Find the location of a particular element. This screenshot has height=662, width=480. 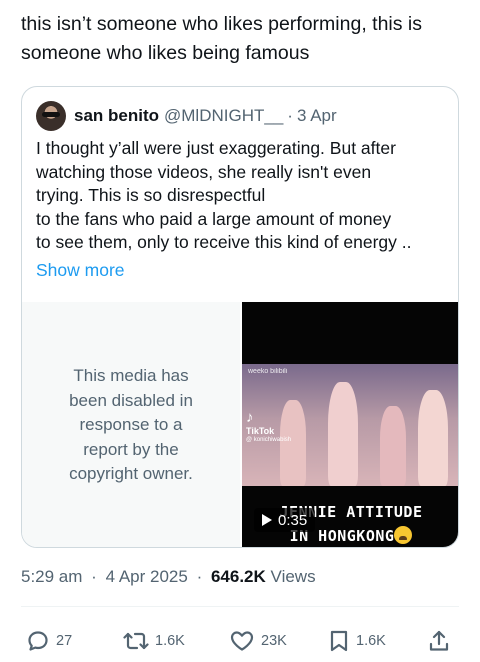

tiktok-handle: @ konichiwabish is located at coordinates (269, 440).